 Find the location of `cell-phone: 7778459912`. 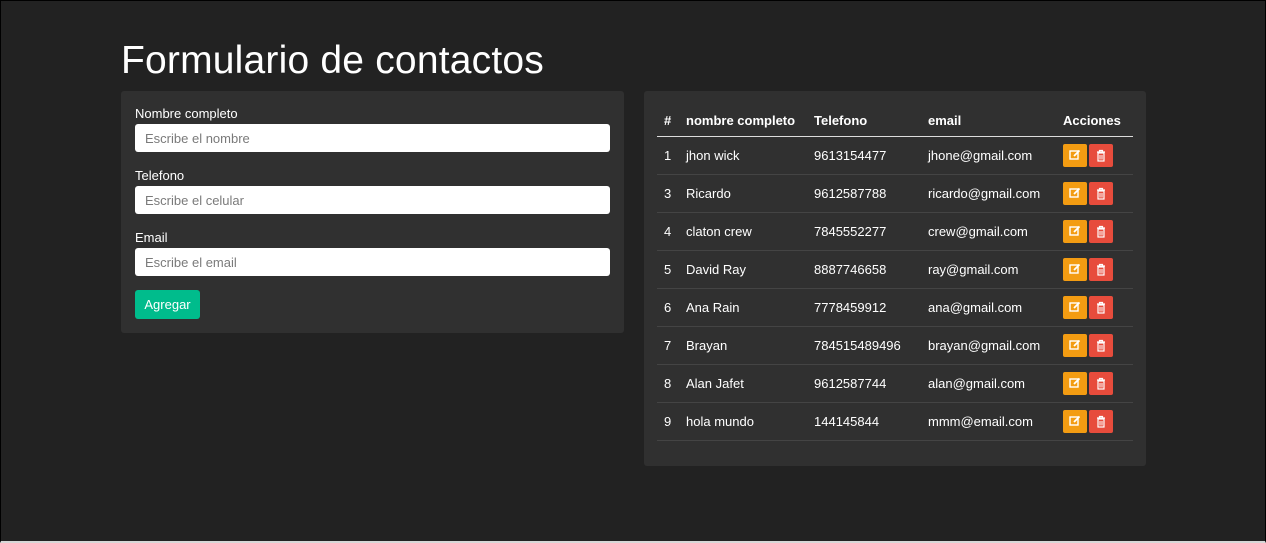

cell-phone: 7778459912 is located at coordinates (864, 307).